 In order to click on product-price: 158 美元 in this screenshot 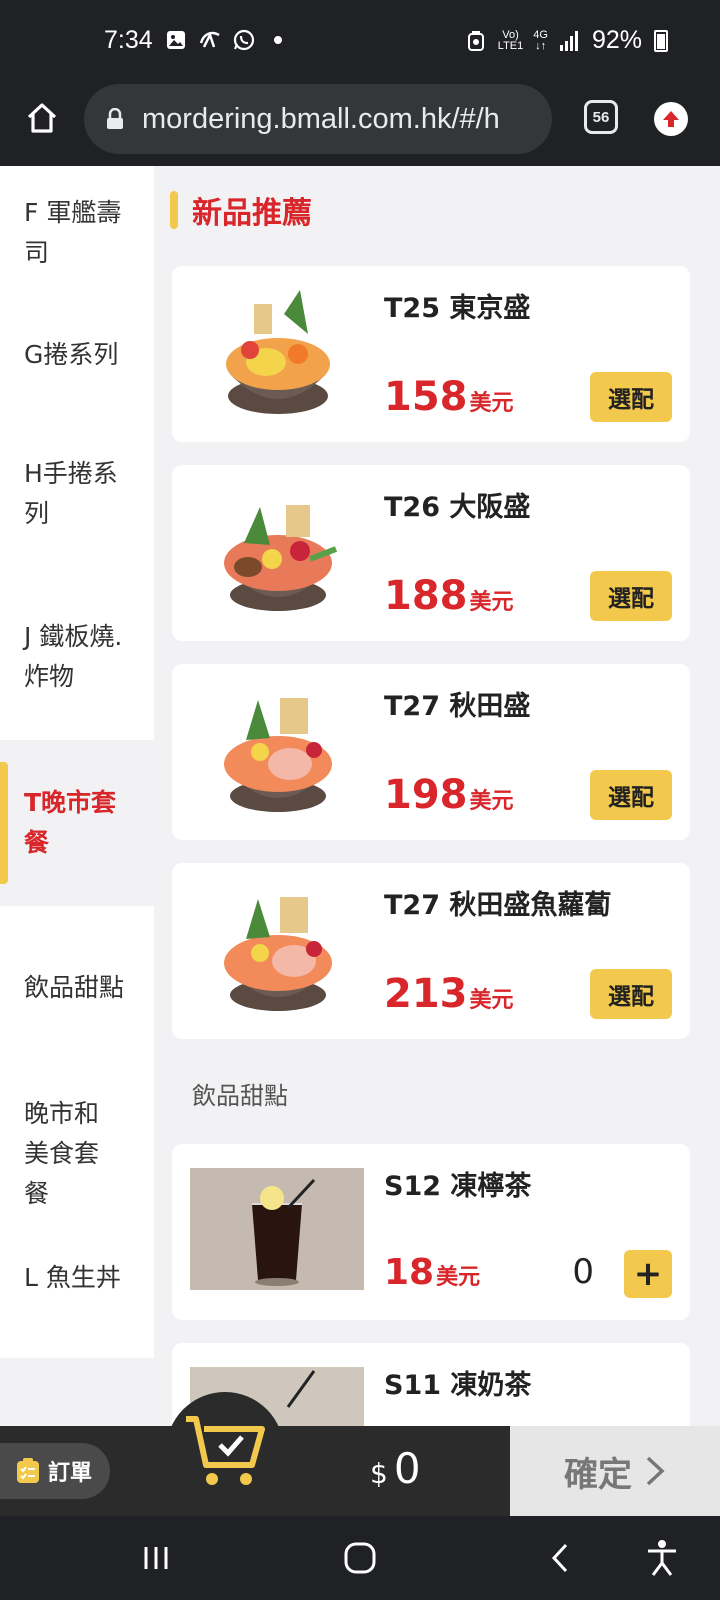, I will do `click(449, 397)`.